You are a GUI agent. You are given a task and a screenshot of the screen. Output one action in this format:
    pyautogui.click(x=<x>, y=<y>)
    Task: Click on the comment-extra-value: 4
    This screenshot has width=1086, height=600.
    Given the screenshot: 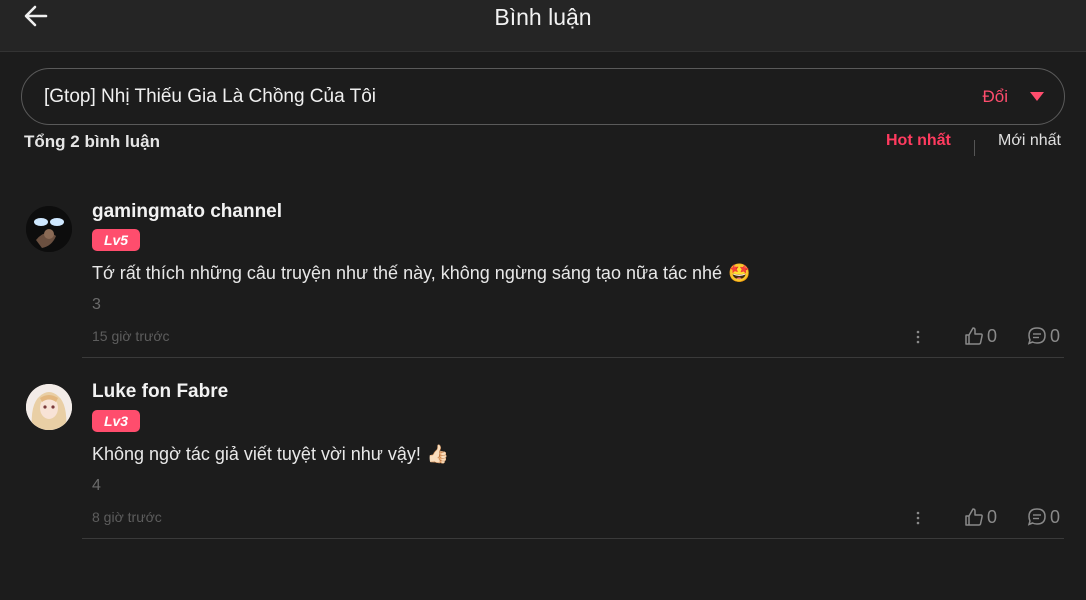 What is the action you would take?
    pyautogui.click(x=96, y=485)
    